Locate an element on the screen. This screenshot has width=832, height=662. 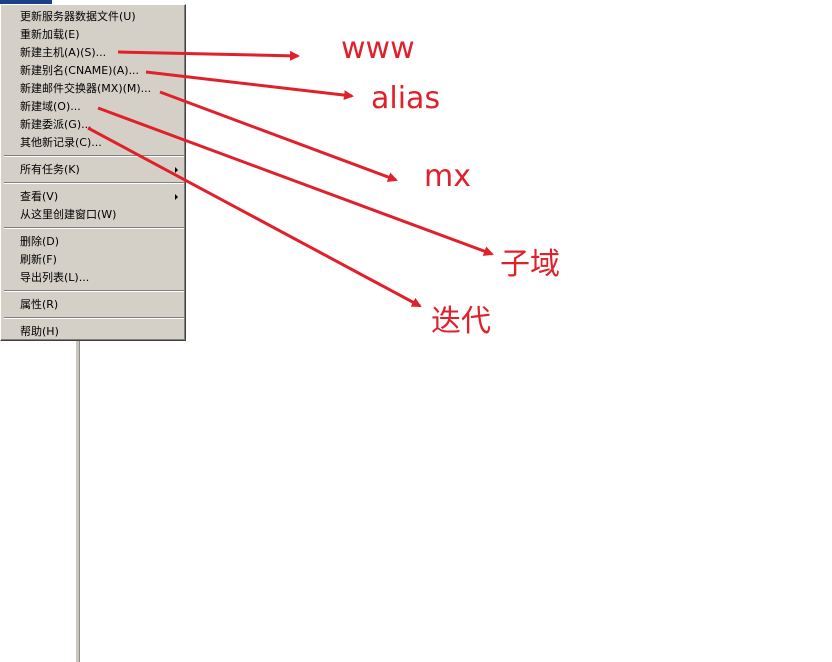
arrow-to-mx is located at coordinates (278, 136).